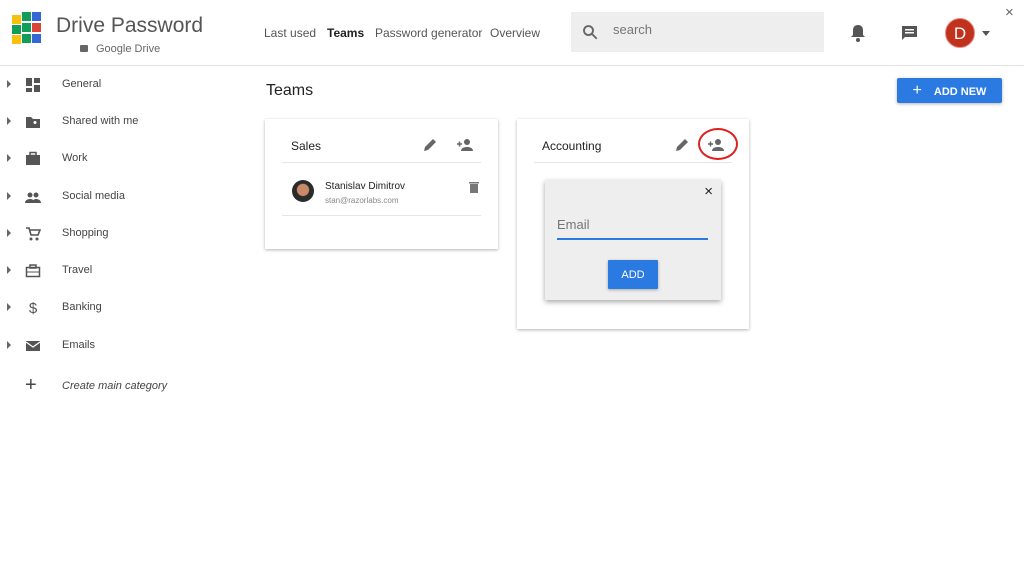 The width and height of the screenshot is (1024, 562). I want to click on mail-icon, so click(33, 346).